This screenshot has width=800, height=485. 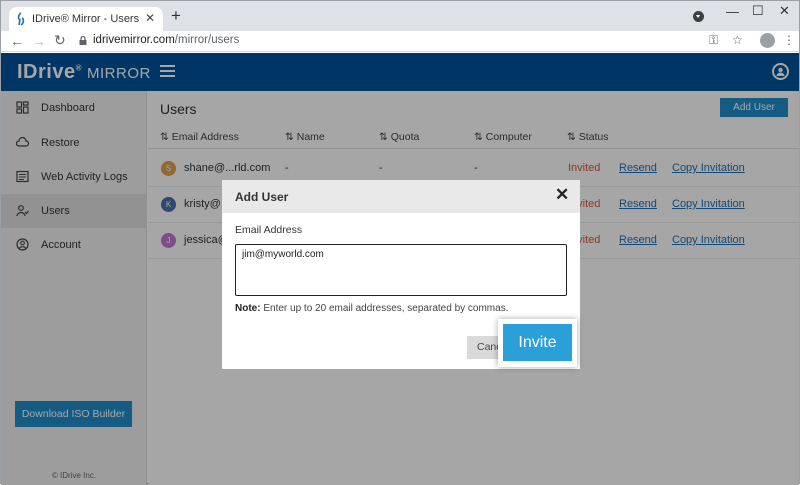 What do you see at coordinates (732, 11) in the screenshot?
I see `minimize-icon: —` at bounding box center [732, 11].